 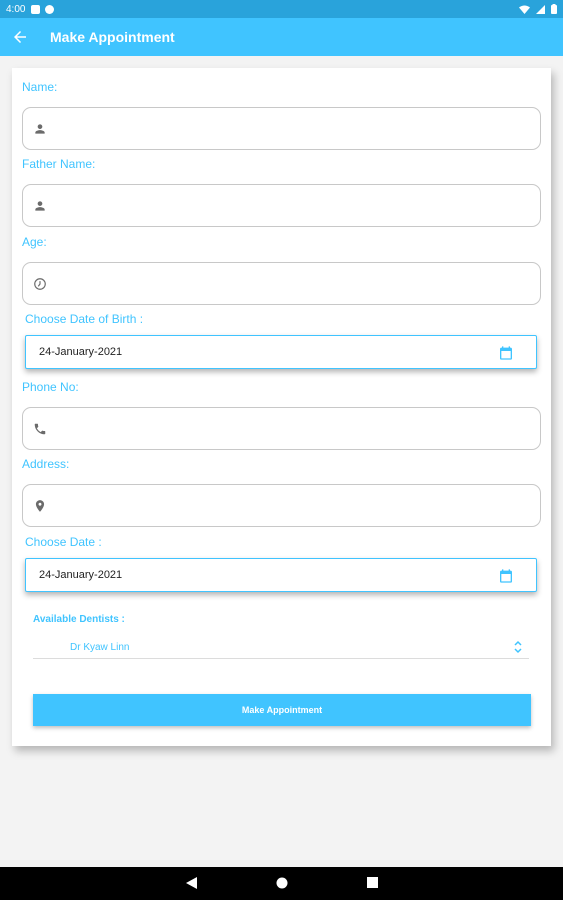 I want to click on nav-home-icon, so click(x=282, y=883).